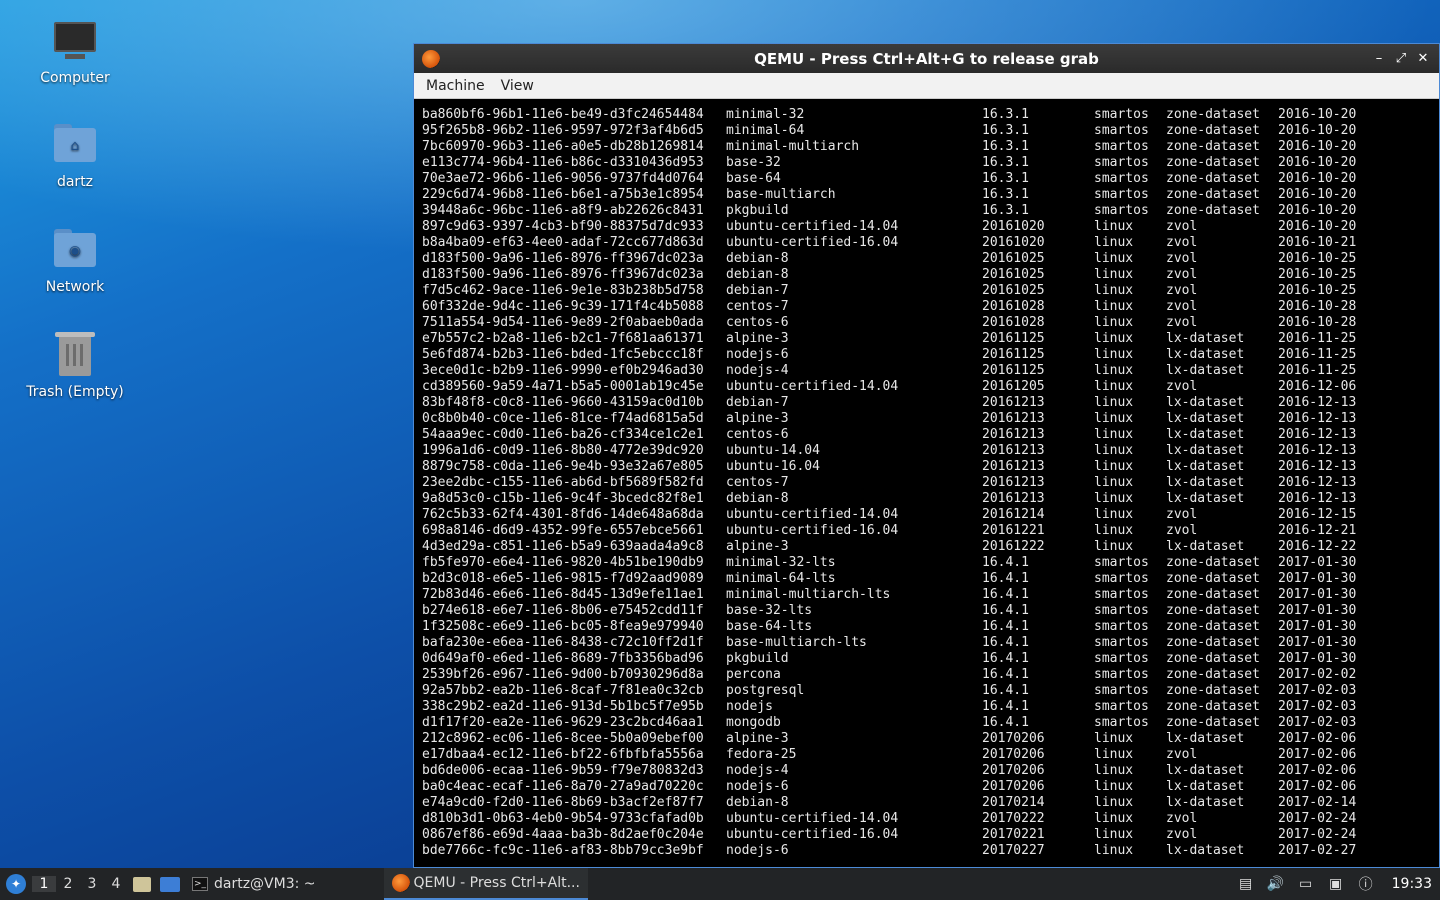  I want to click on row-date: 2017-02-06, so click(1317, 786).